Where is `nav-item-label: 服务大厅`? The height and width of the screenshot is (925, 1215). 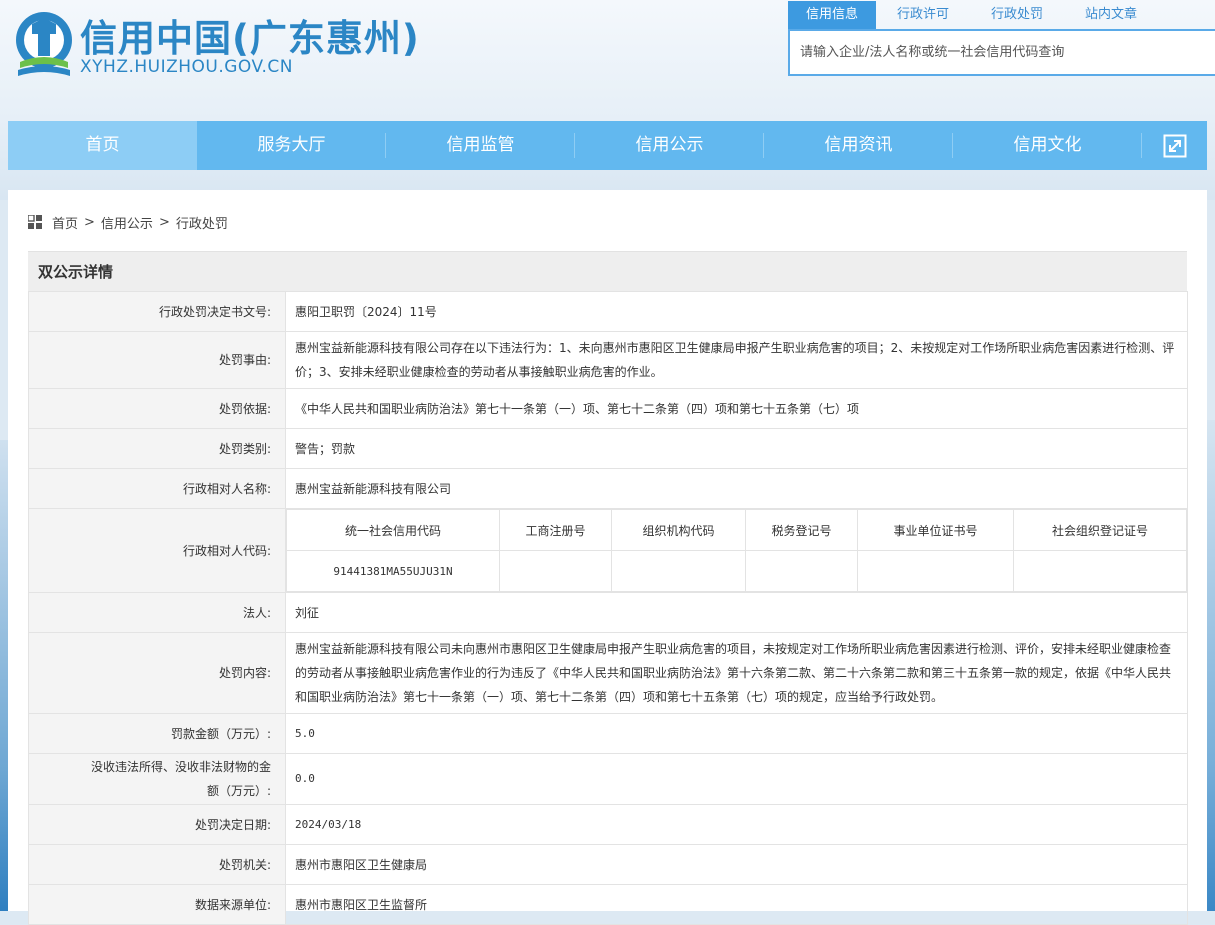 nav-item-label: 服务大厅 is located at coordinates (291, 145).